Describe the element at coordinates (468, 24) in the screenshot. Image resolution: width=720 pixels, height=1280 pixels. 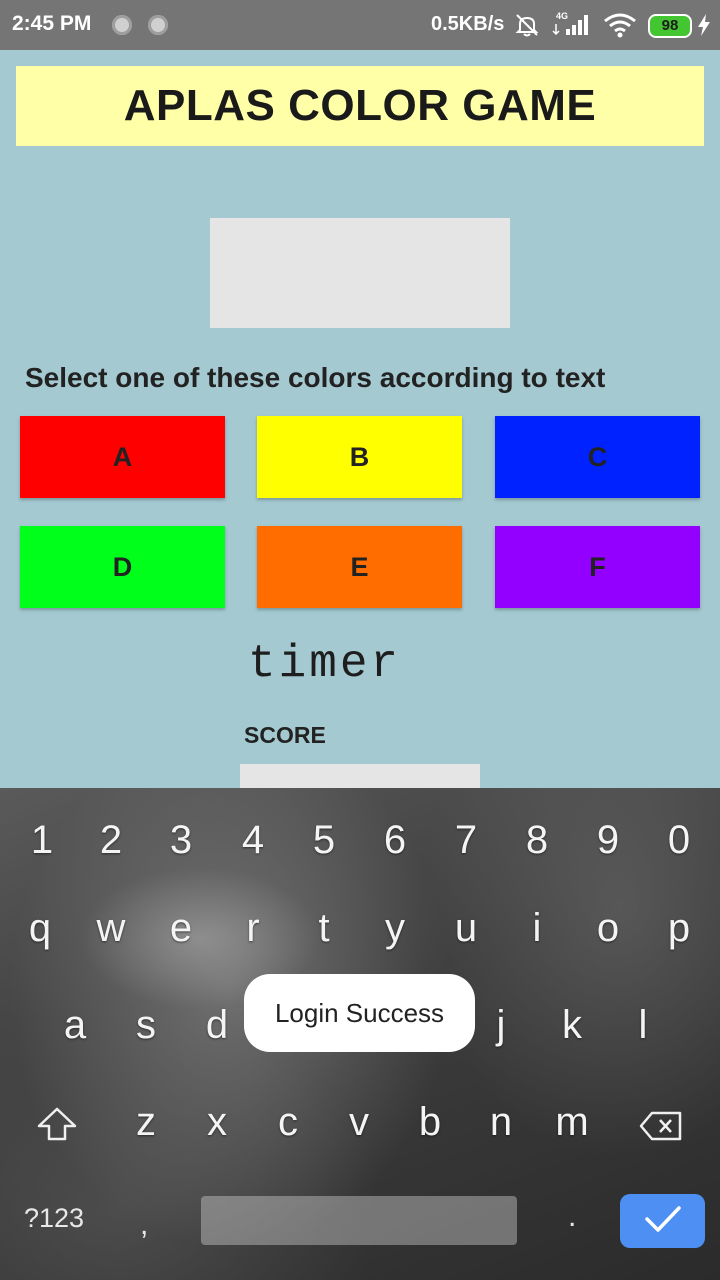
I see `network-speed: 0.5KB/s` at that location.